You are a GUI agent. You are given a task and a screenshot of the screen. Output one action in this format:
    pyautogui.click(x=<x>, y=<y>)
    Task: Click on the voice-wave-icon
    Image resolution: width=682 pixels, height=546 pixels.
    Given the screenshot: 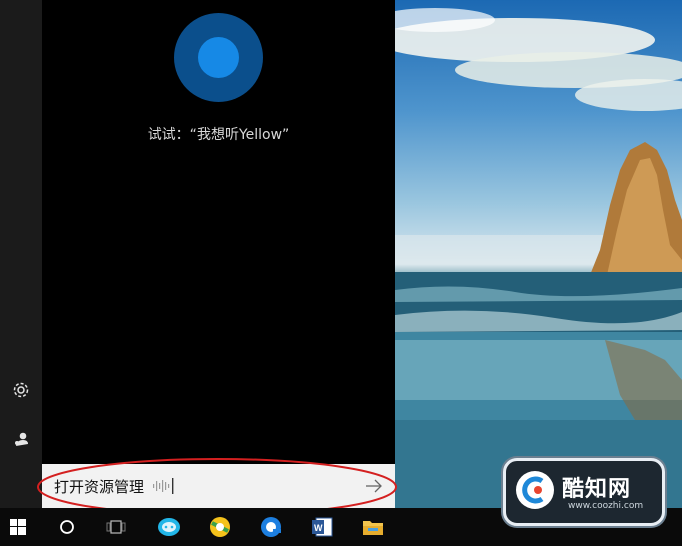 What is the action you would take?
    pyautogui.click(x=163, y=486)
    